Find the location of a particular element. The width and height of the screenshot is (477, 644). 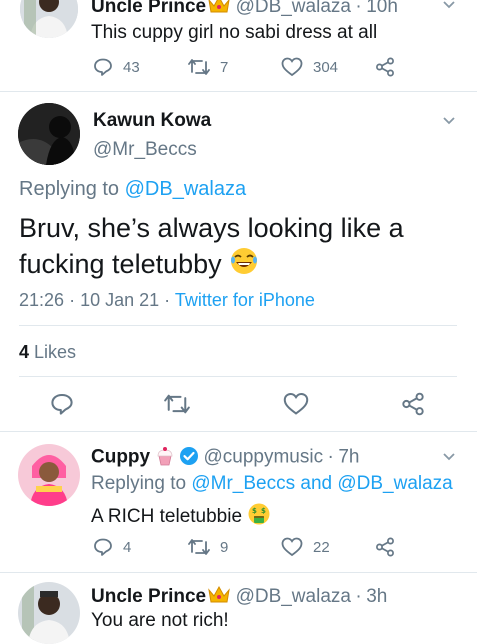

likes-label: Likes is located at coordinates (55, 352).